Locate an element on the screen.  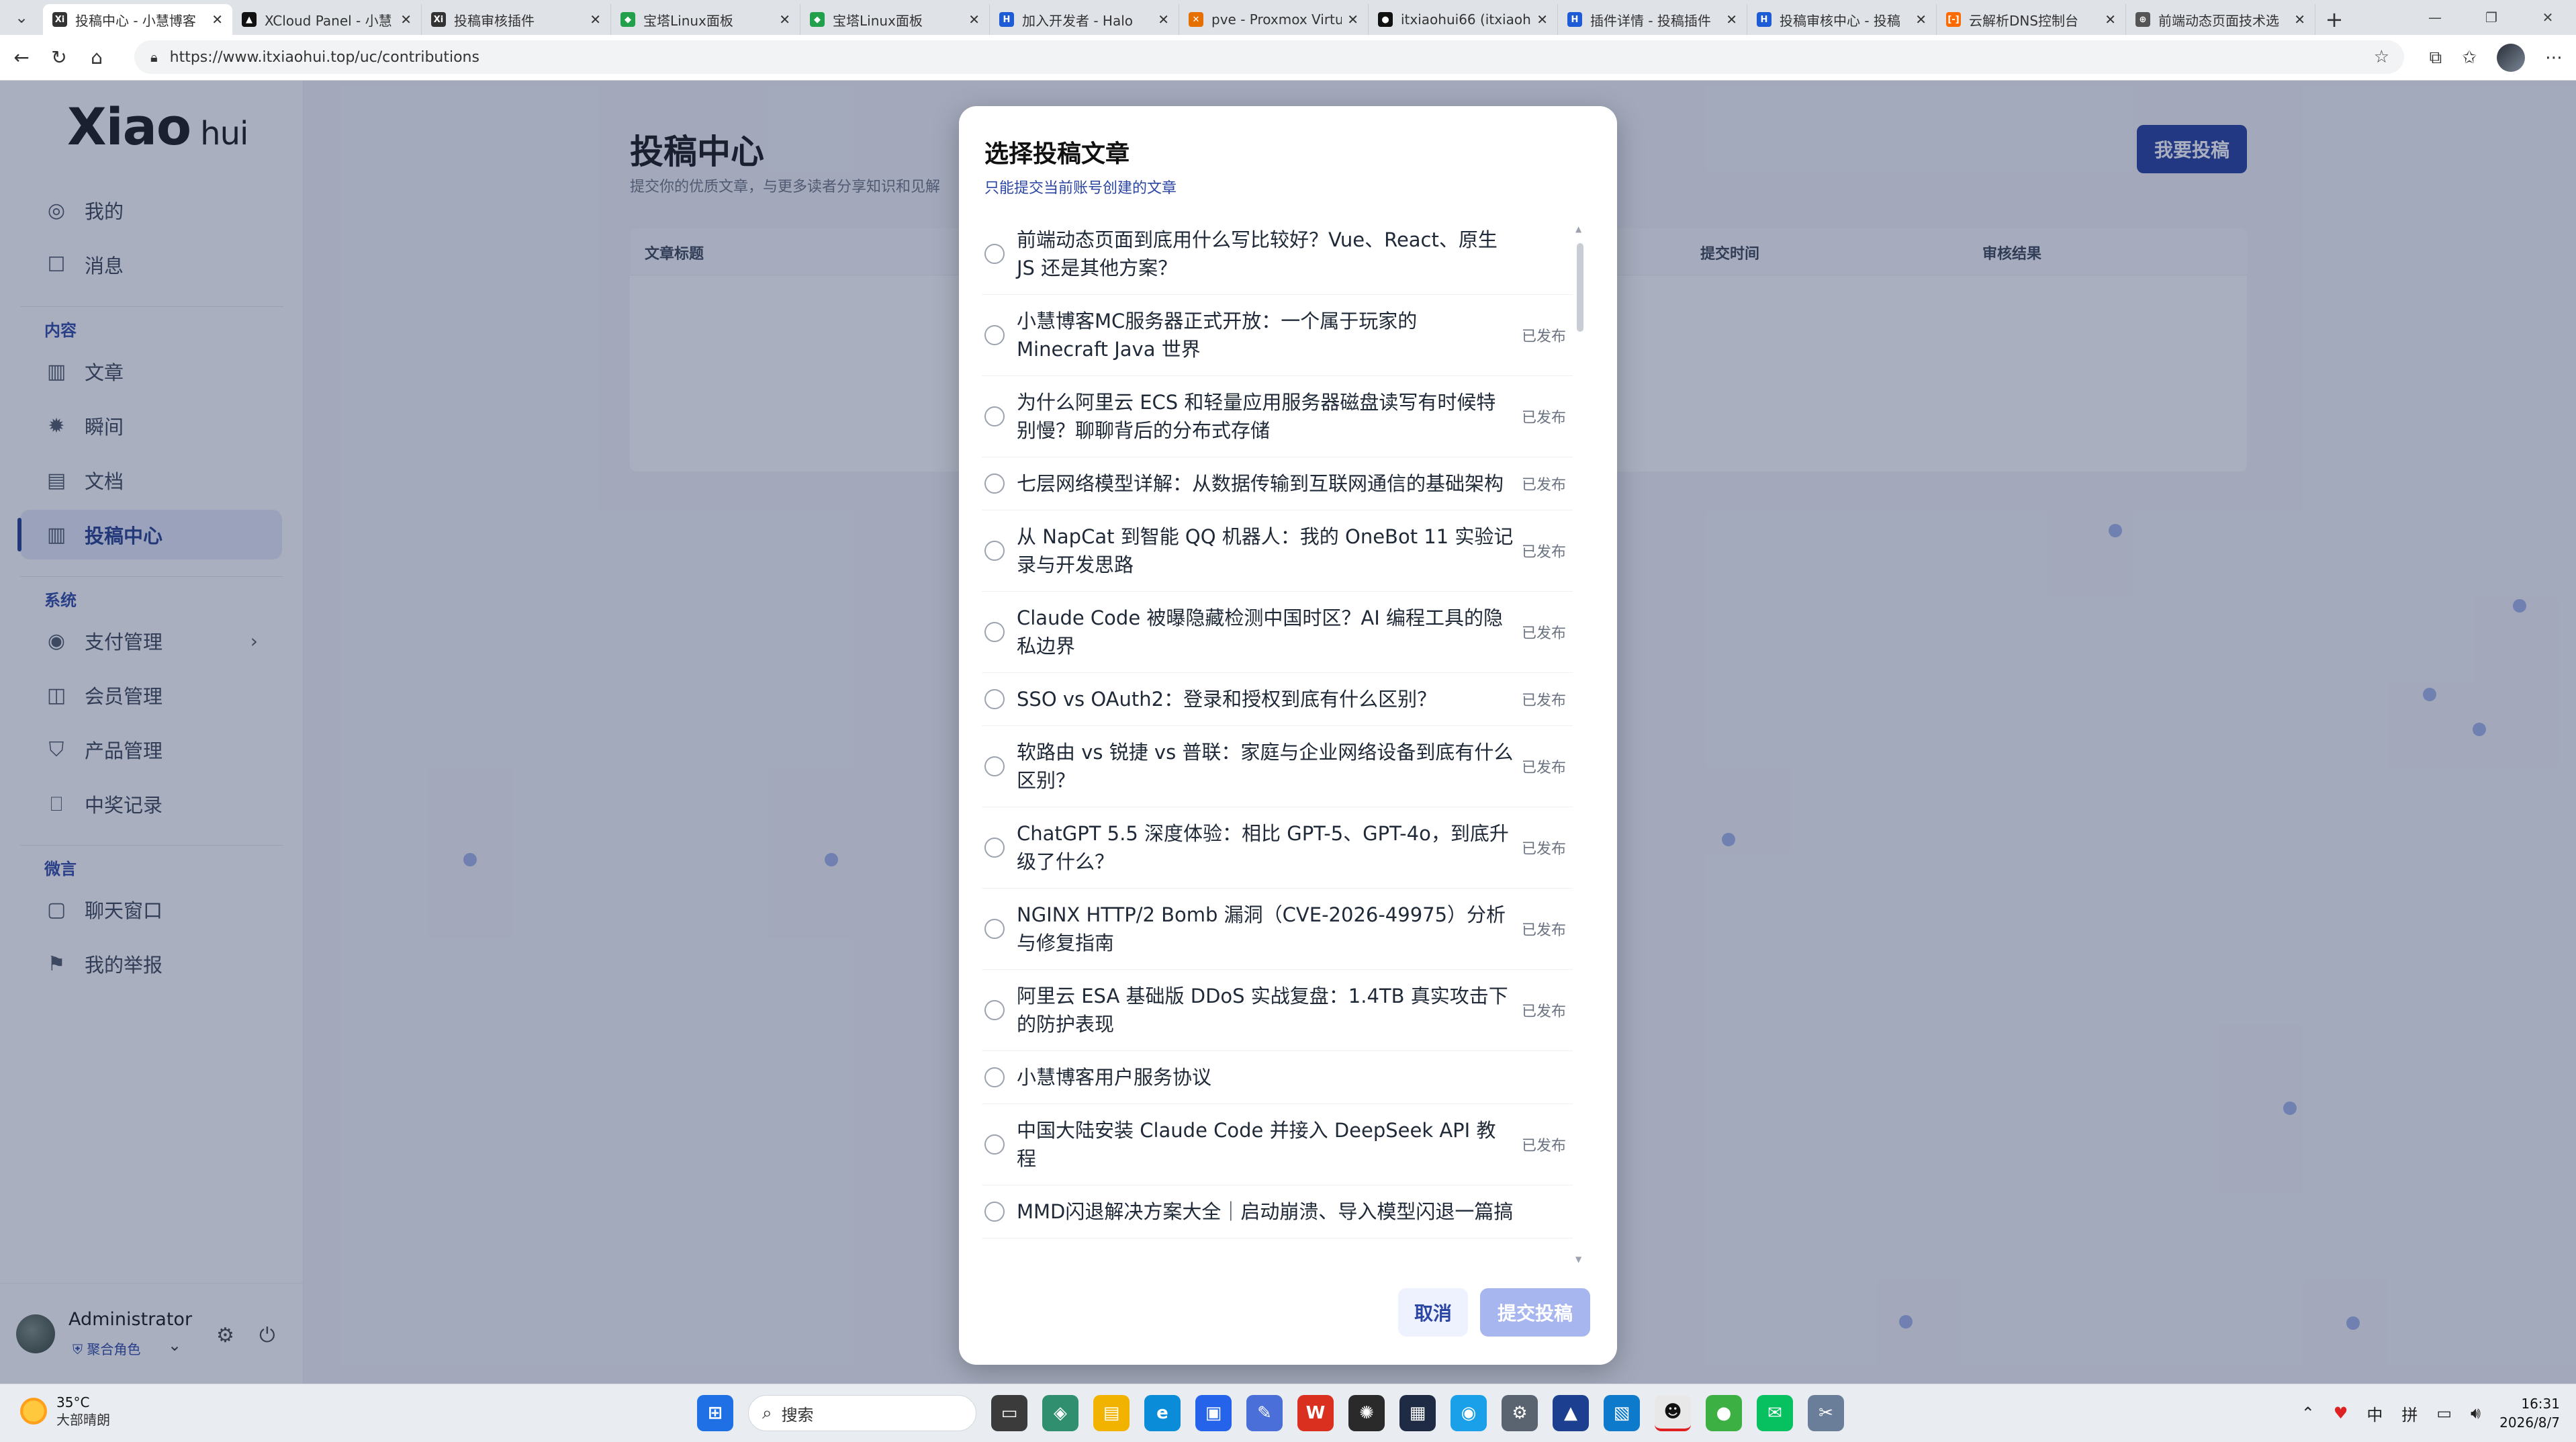
weather-widget: 35°C 大部晴朗 is located at coordinates (65, 1411).